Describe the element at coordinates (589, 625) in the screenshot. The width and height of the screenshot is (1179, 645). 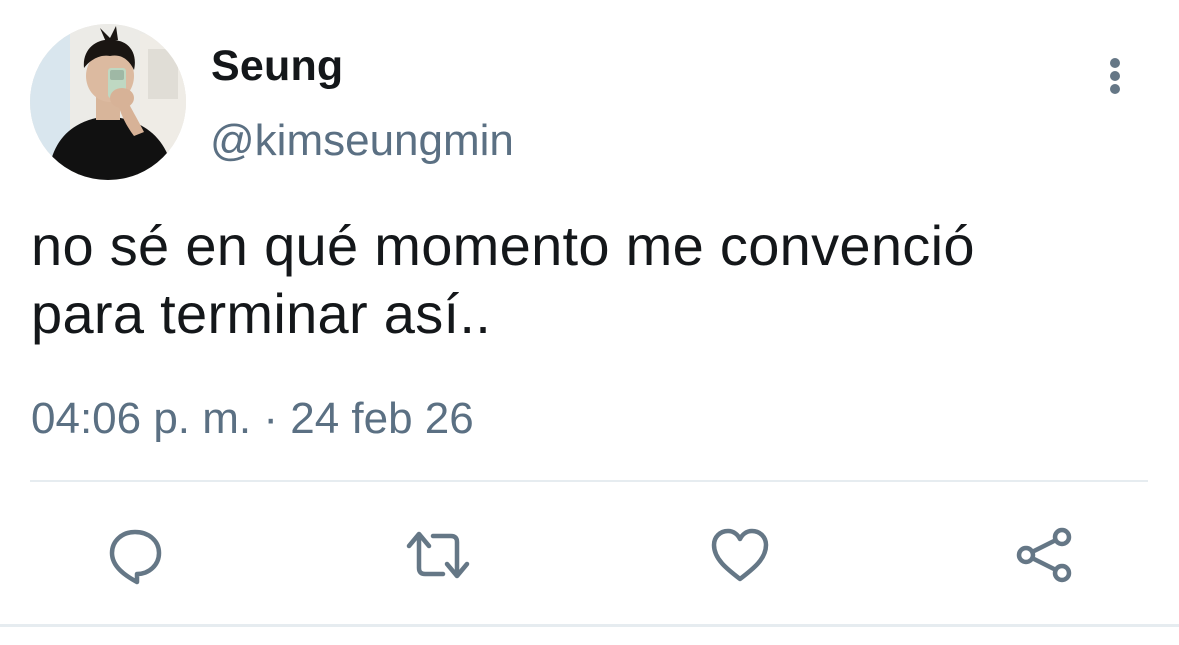
I see `bottom-divider` at that location.